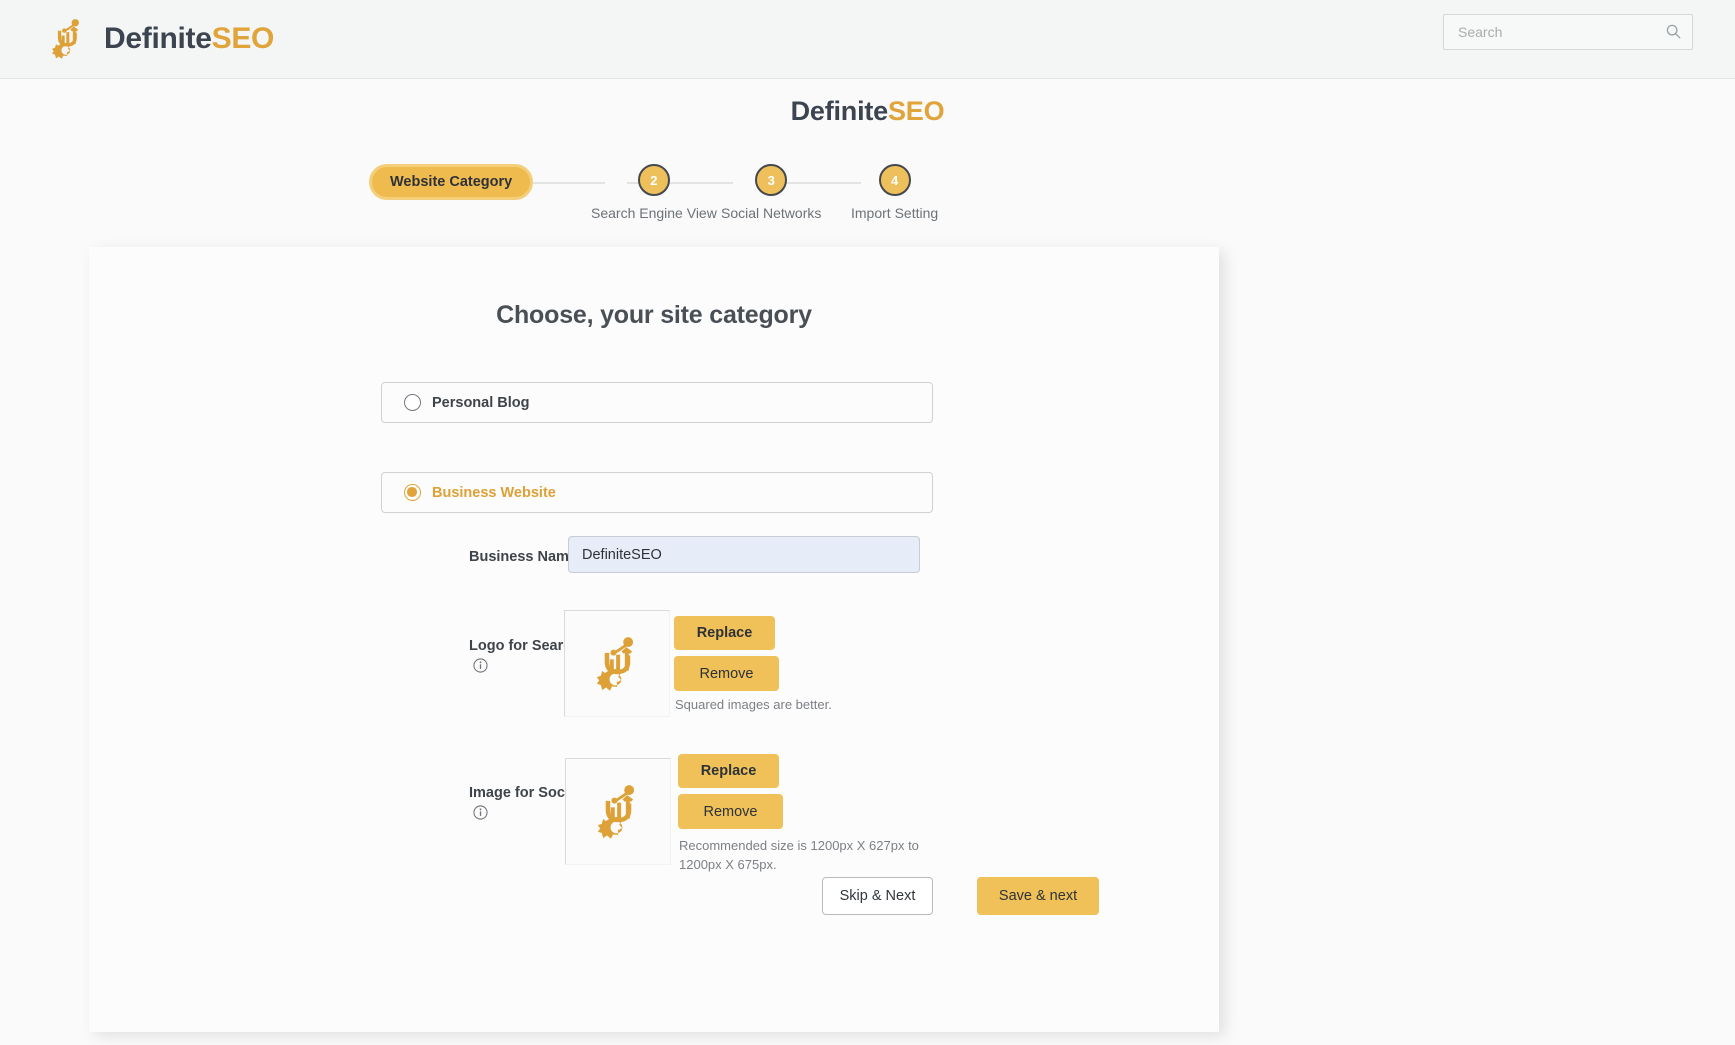 The width and height of the screenshot is (1735, 1045). Describe the element at coordinates (839, 111) in the screenshot. I see `wizard-title-part1: Definite` at that location.